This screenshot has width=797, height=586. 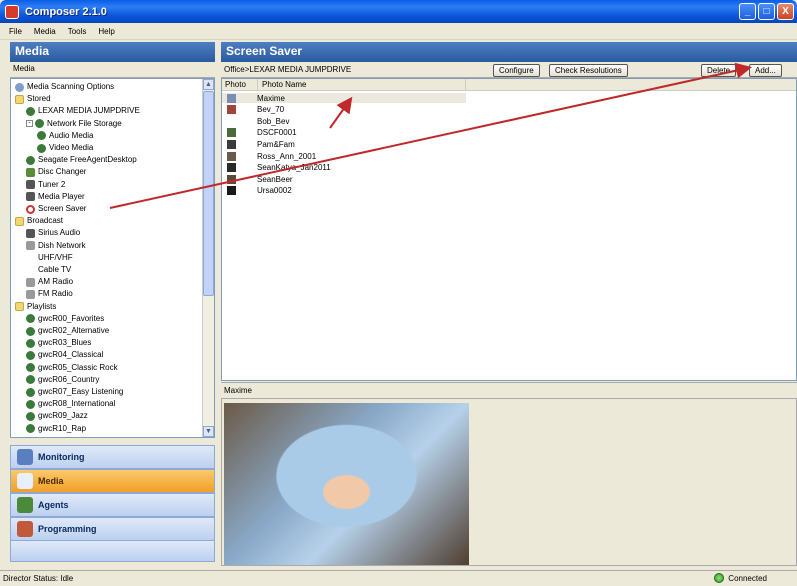 What do you see at coordinates (344, 110) in the screenshot?
I see `photo-row: Bev_70` at bounding box center [344, 110].